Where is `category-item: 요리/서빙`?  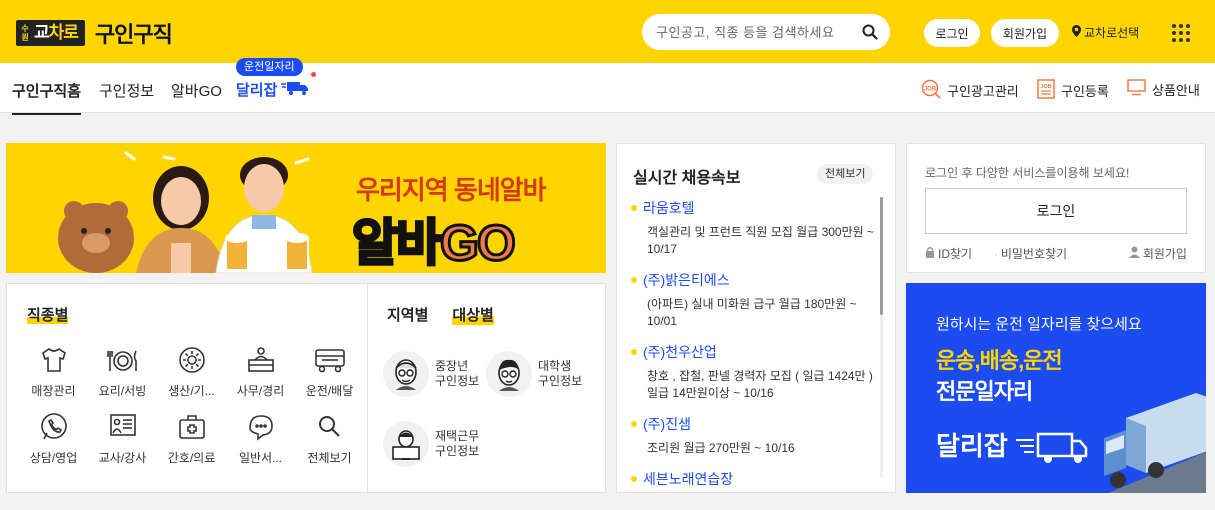 category-item: 요리/서빙 is located at coordinates (122, 371).